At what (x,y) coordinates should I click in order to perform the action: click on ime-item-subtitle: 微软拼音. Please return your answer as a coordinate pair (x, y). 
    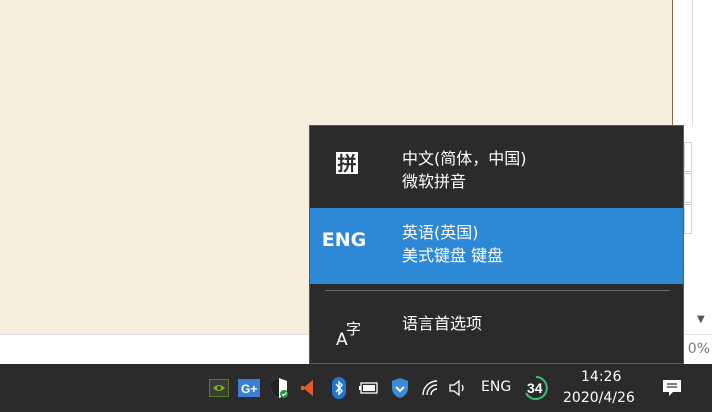
    Looking at the image, I should click on (434, 181).